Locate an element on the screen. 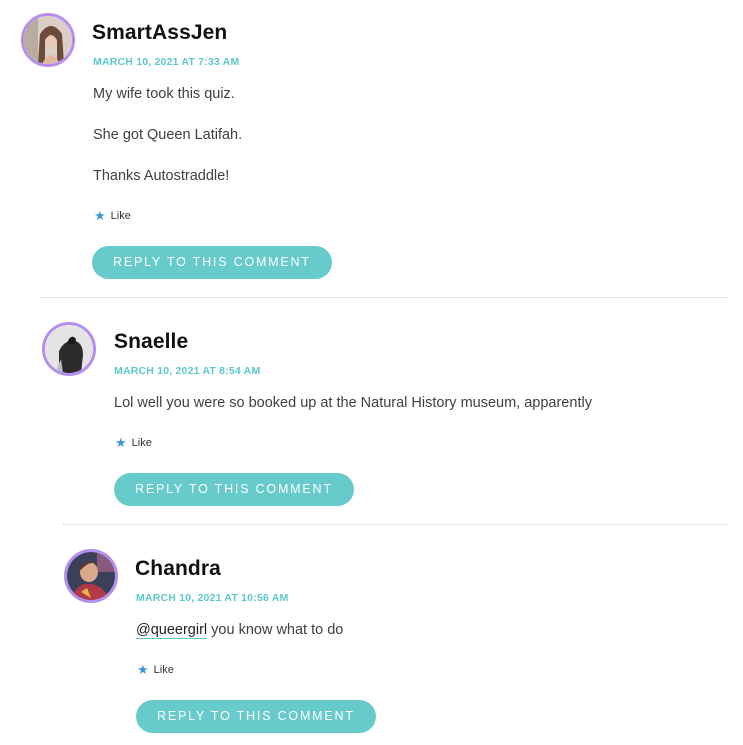 This screenshot has width=743, height=745. comment-text: She got Queen Latifah. is located at coordinates (168, 135).